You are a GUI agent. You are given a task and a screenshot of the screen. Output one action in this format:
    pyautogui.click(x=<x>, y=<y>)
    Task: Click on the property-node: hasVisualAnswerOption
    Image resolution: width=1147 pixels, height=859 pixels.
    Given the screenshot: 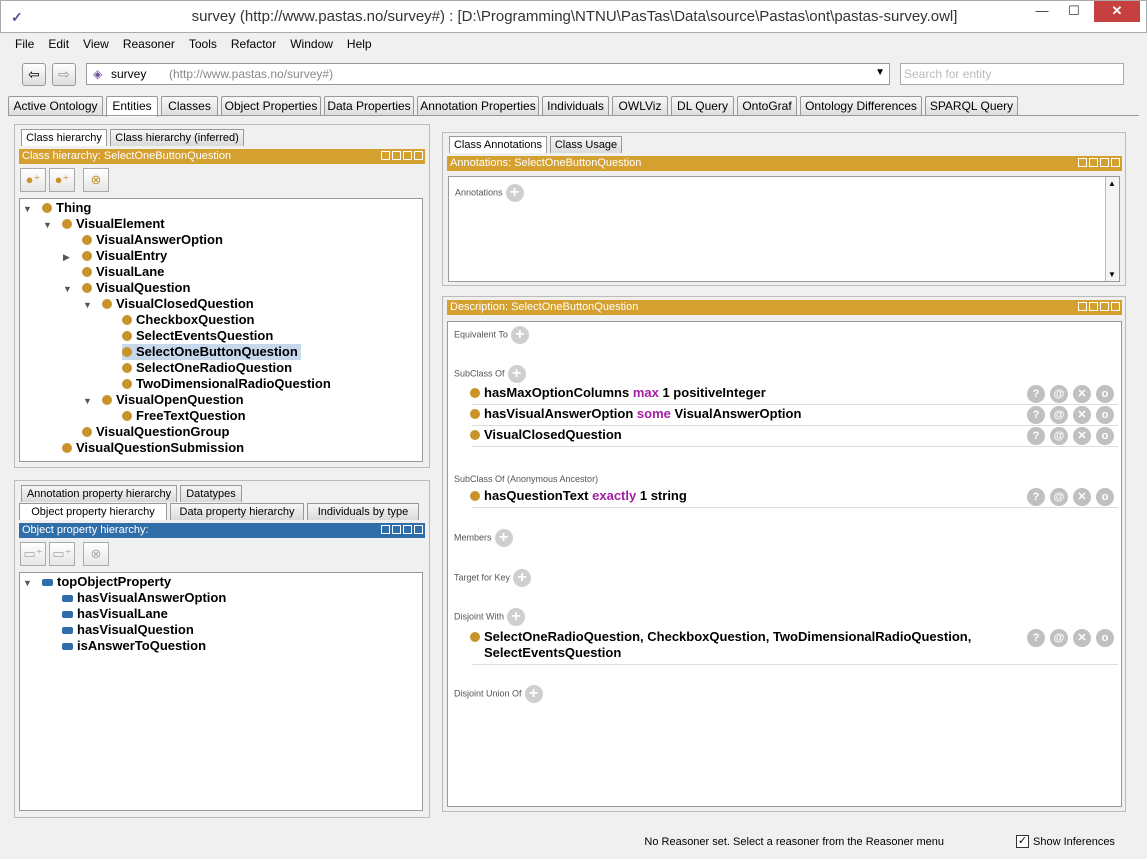 What is the action you would take?
    pyautogui.click(x=144, y=598)
    